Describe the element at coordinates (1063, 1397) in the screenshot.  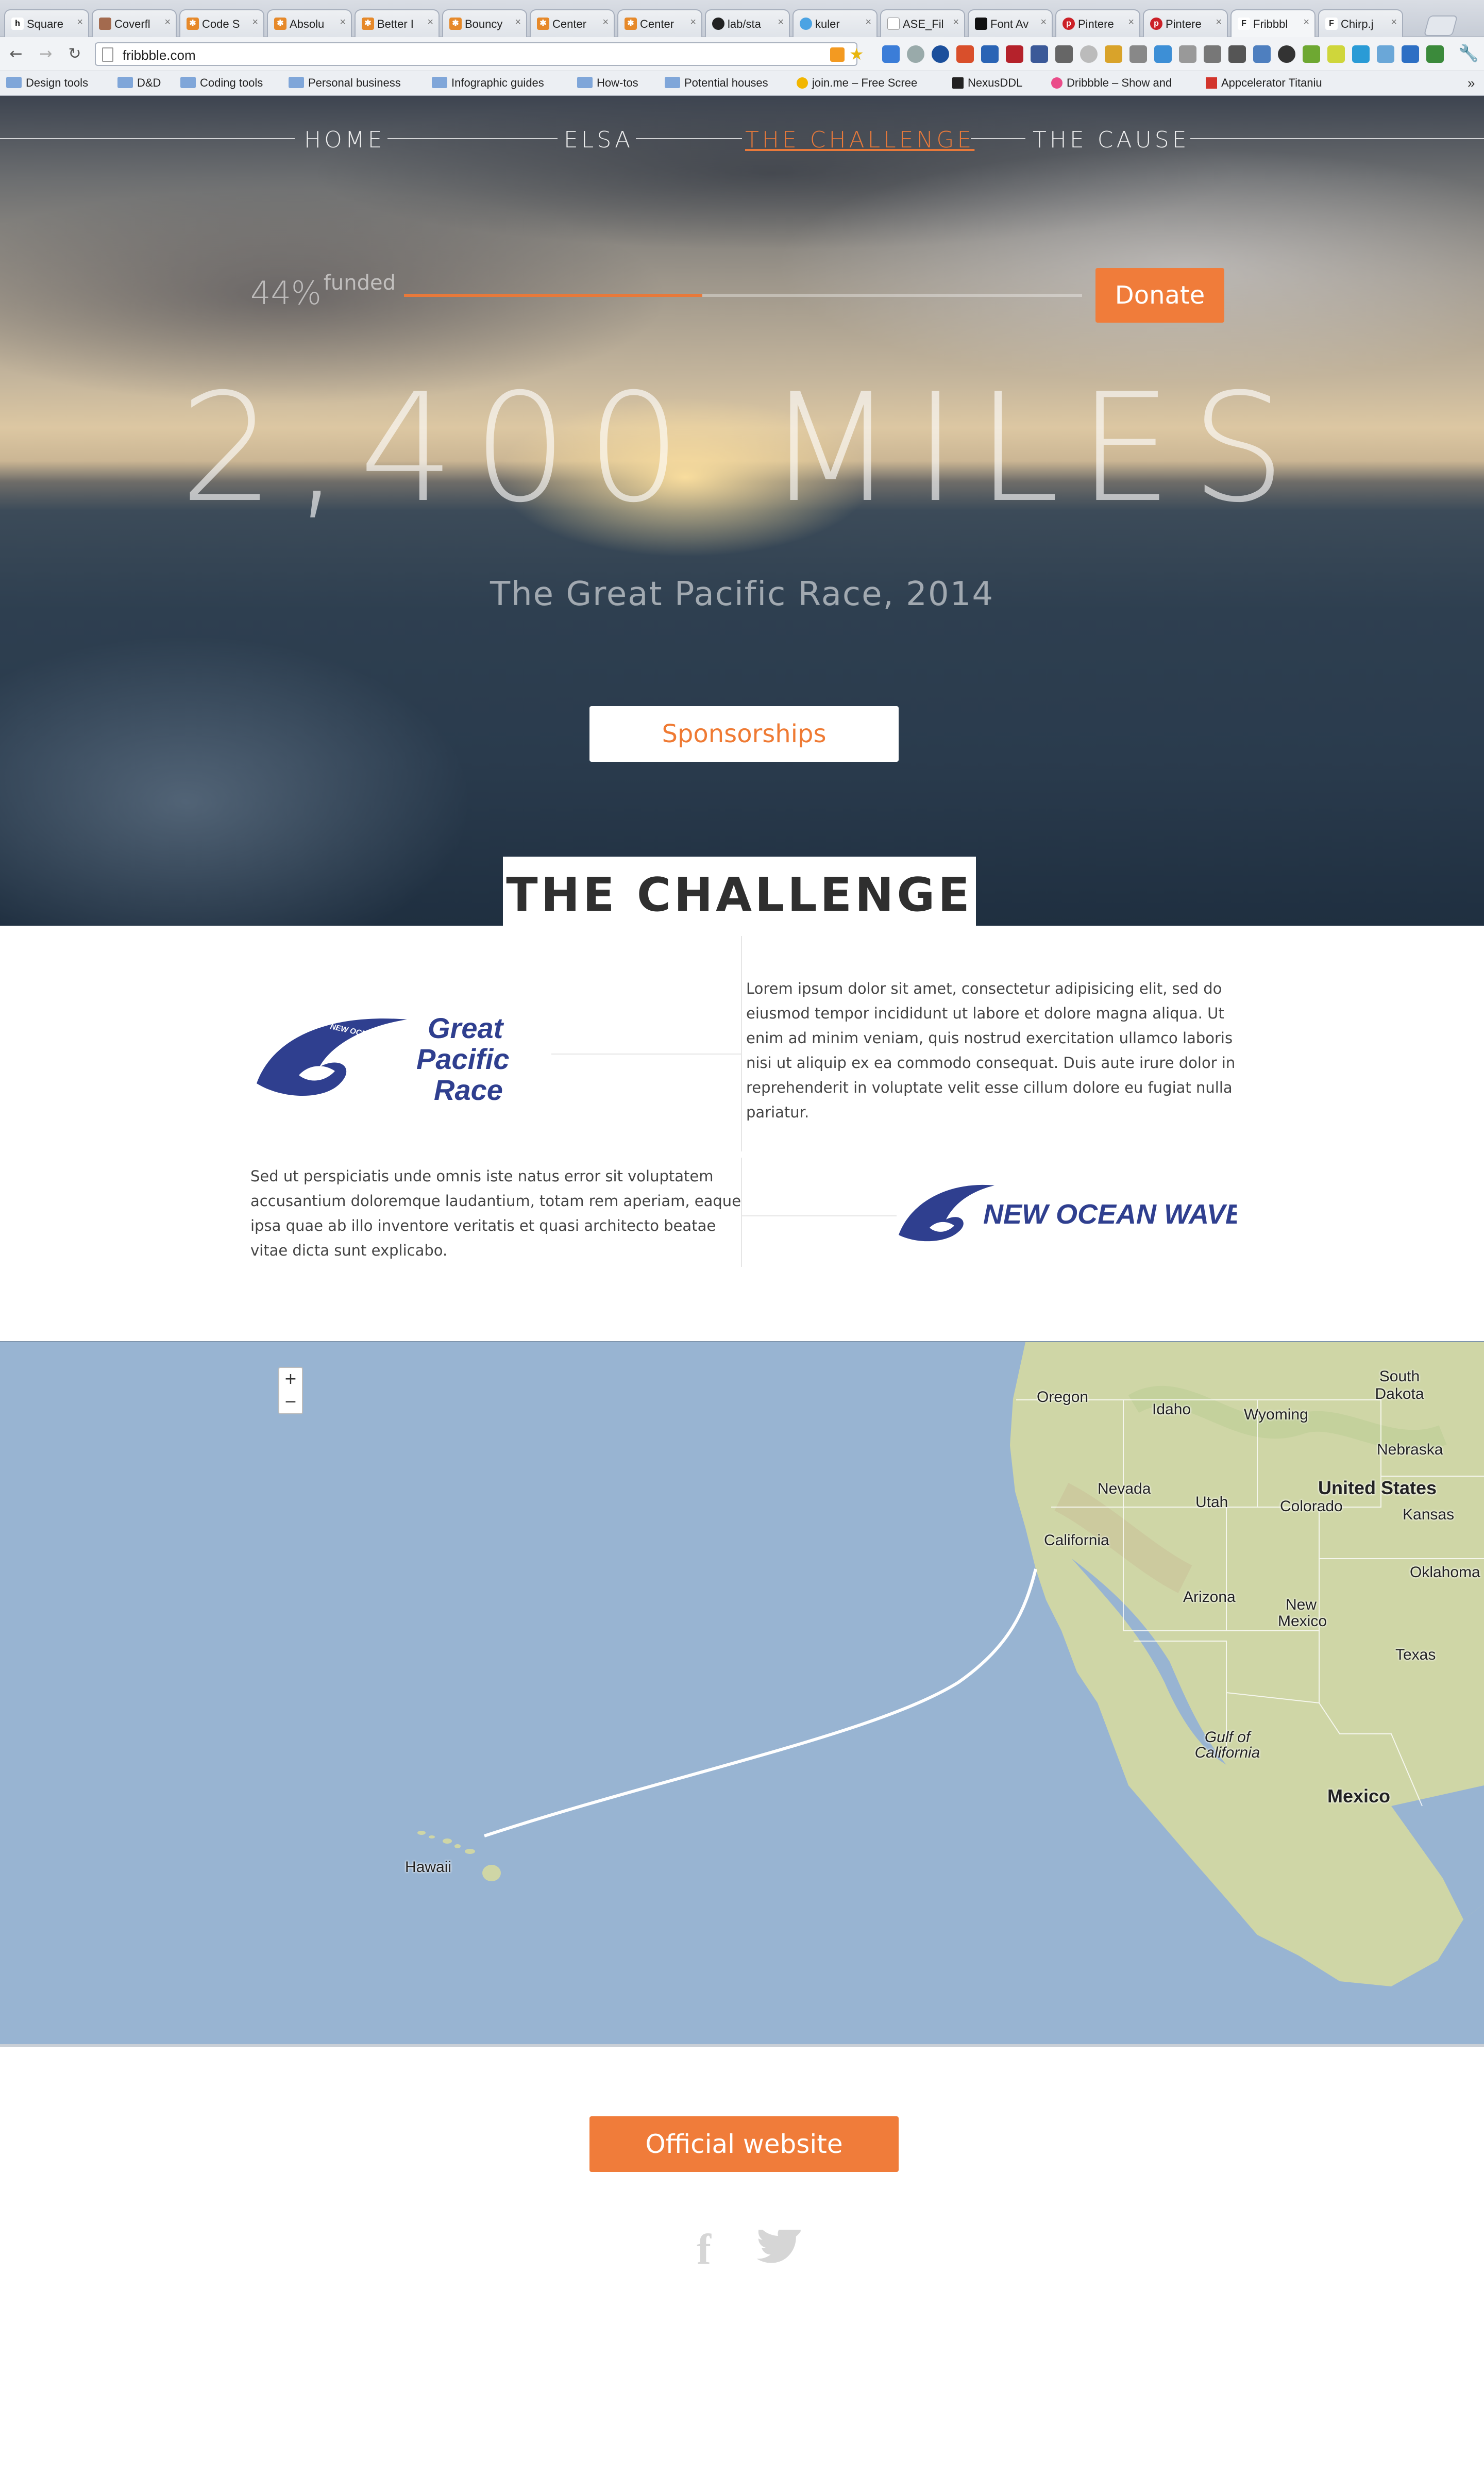
I see `map-label-oregon: Oregon` at that location.